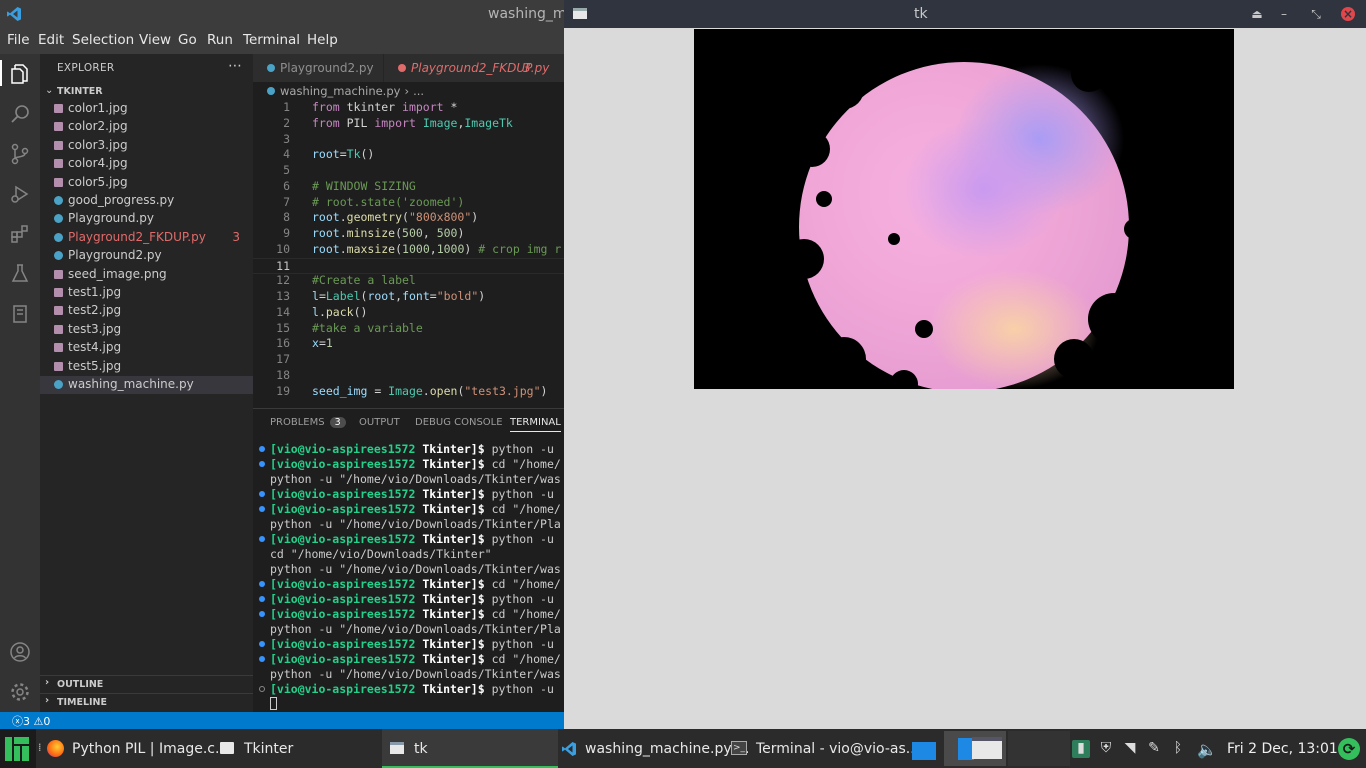  Describe the element at coordinates (318, 68) in the screenshot. I see `tab-playground2: Playground2.py` at that location.